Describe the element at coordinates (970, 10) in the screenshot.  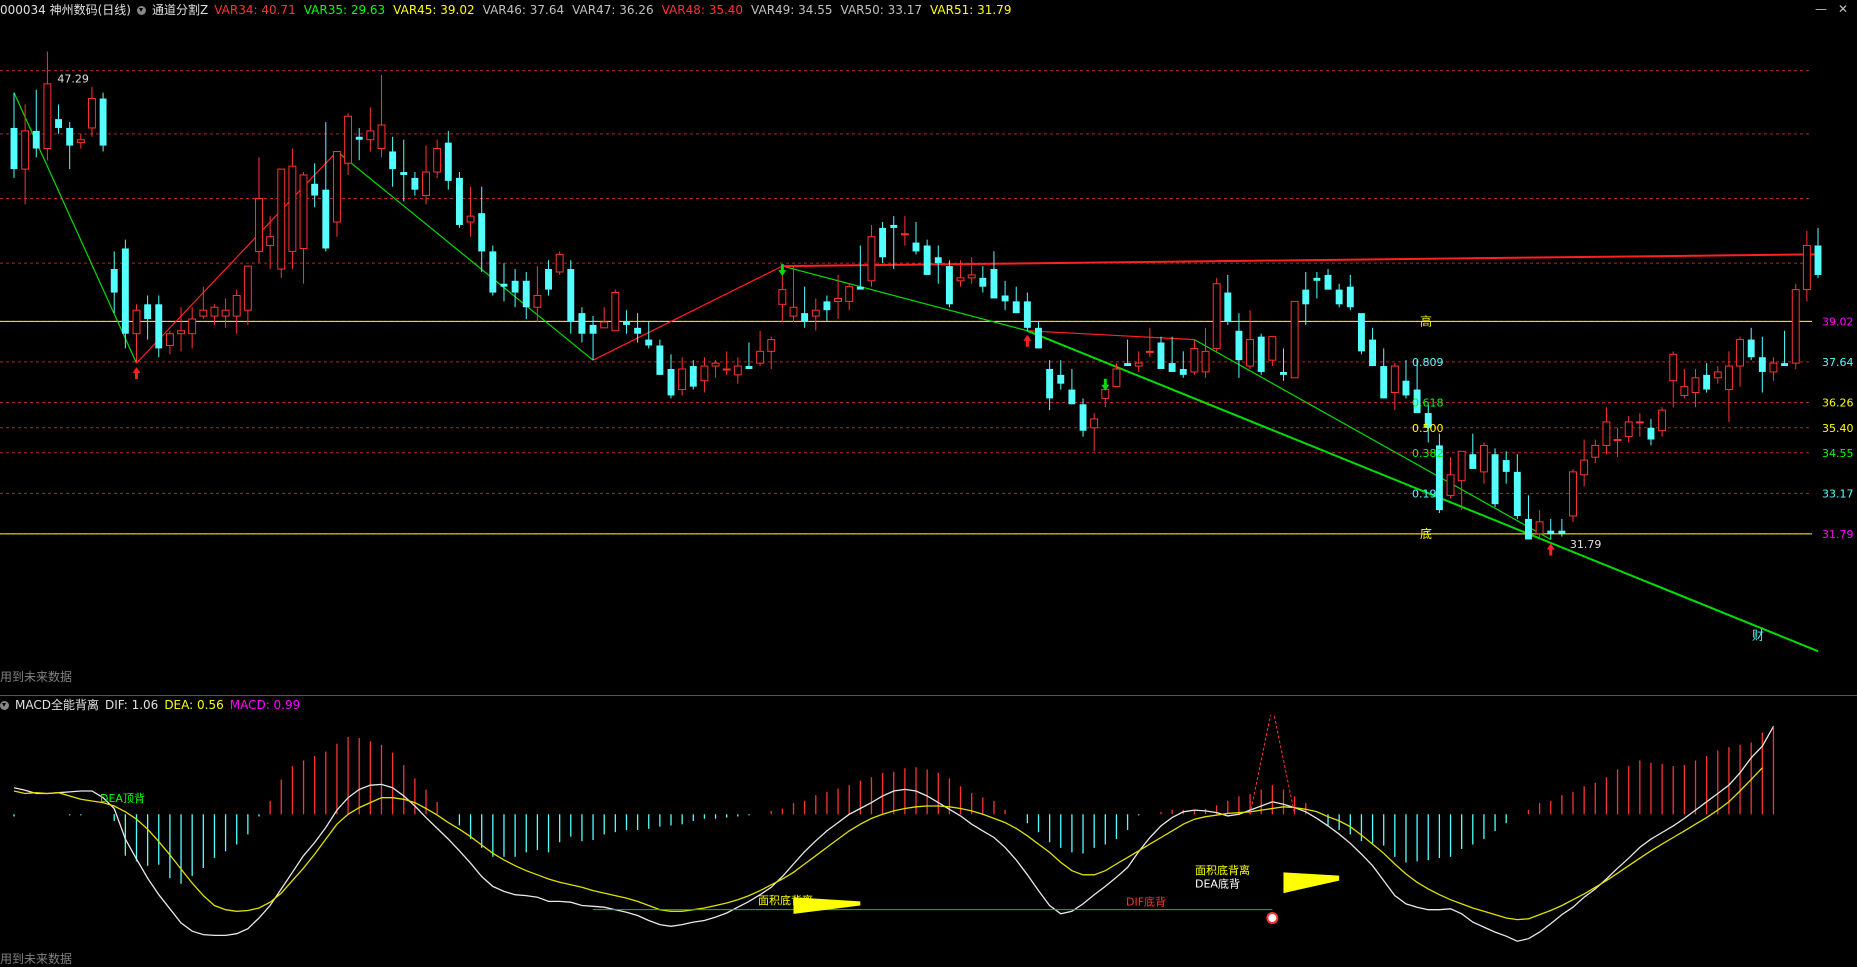
I see `var-value-8: VAR51: 31.79` at that location.